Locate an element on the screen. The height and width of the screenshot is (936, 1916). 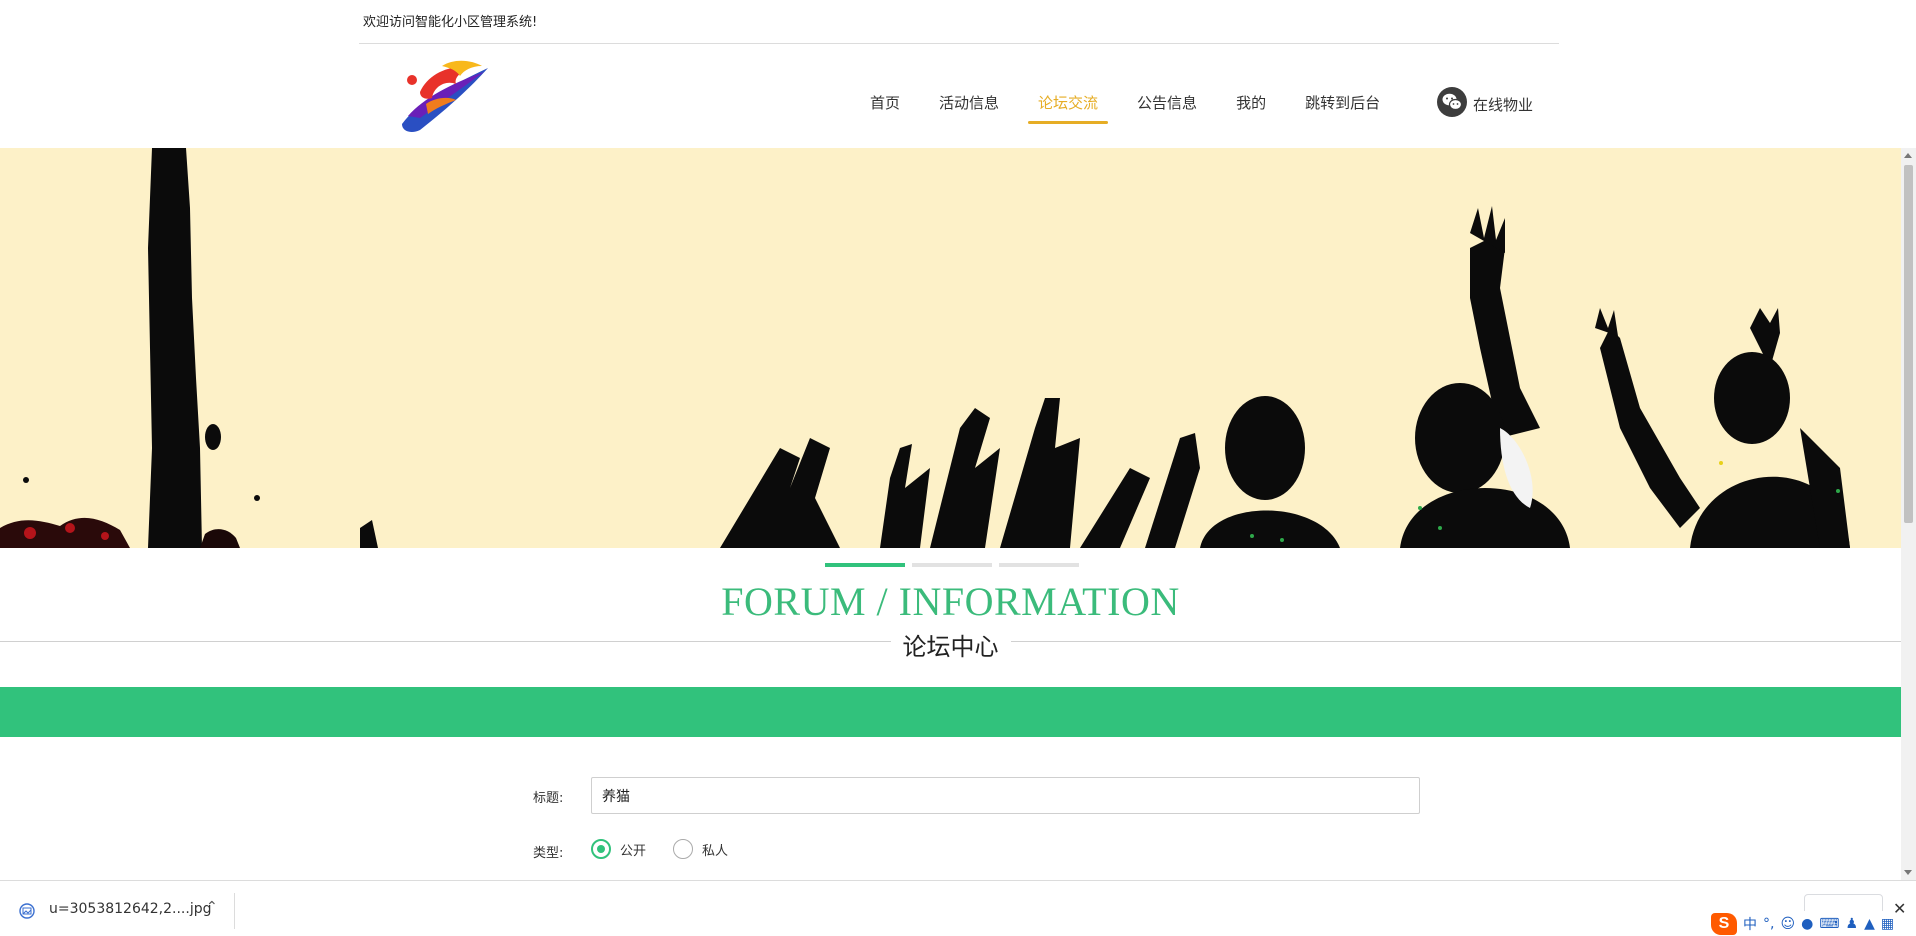
nav-forum: 论坛交流 is located at coordinates (1068, 104).